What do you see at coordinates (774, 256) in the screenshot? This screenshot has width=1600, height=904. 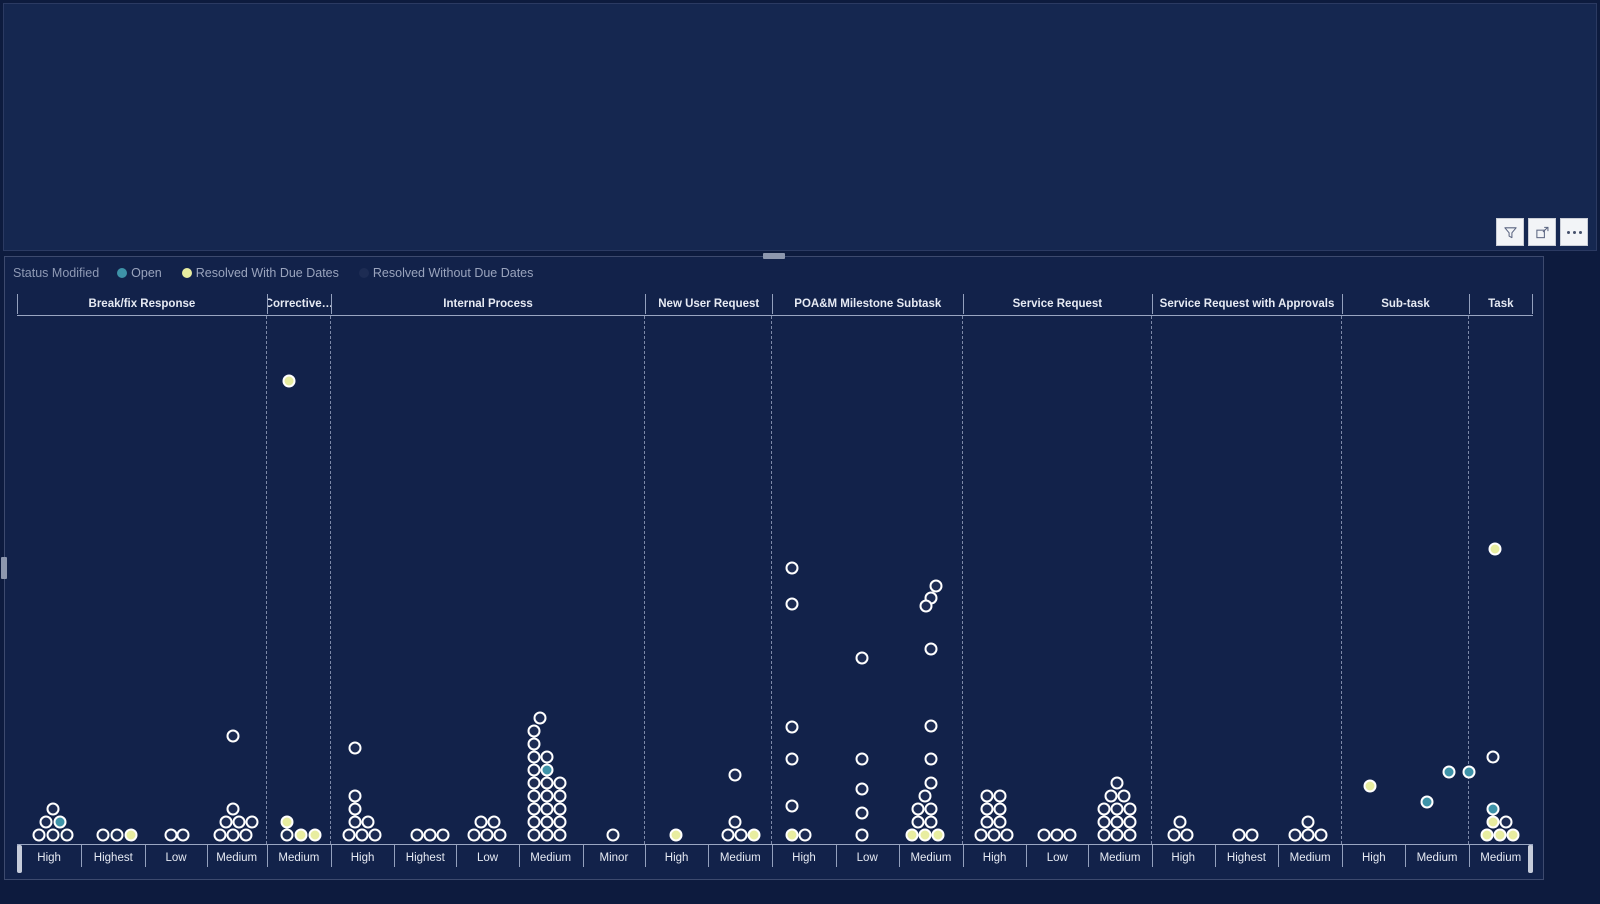 I see `resize-handle-top` at bounding box center [774, 256].